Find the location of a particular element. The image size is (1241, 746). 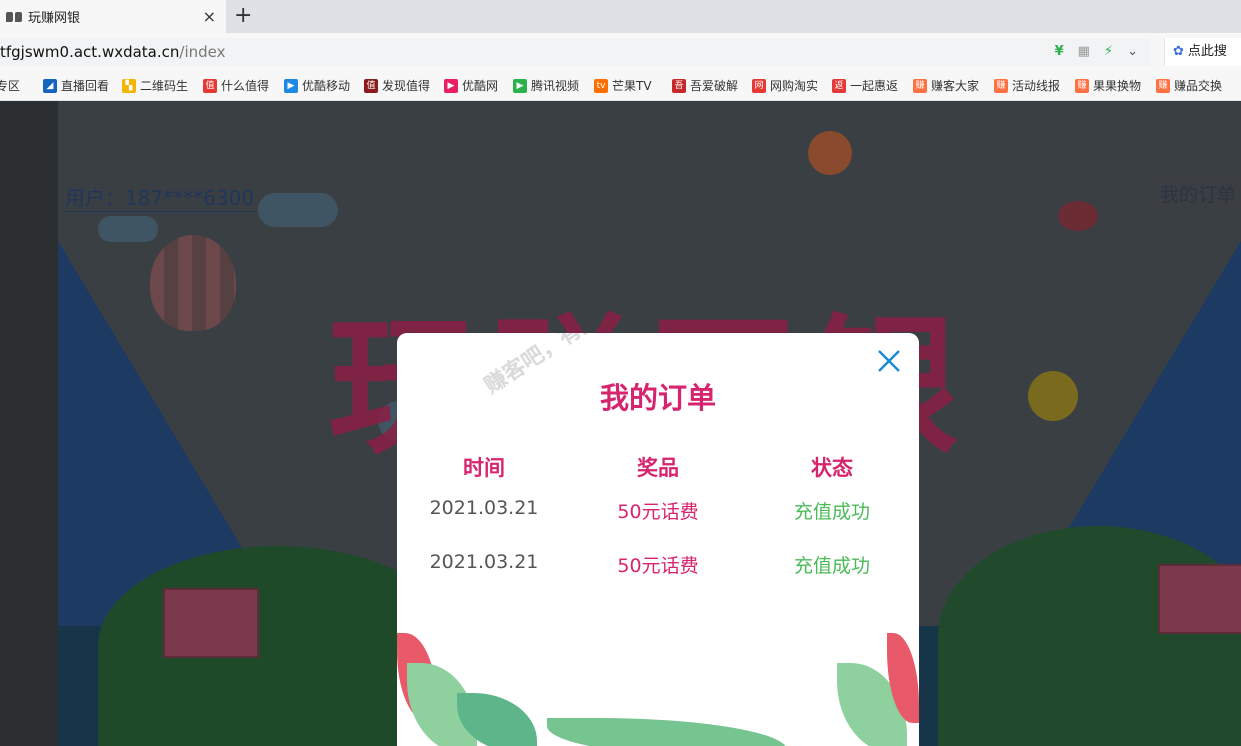

bookmark-item: ▶ 优酷移动 is located at coordinates (324, 86).